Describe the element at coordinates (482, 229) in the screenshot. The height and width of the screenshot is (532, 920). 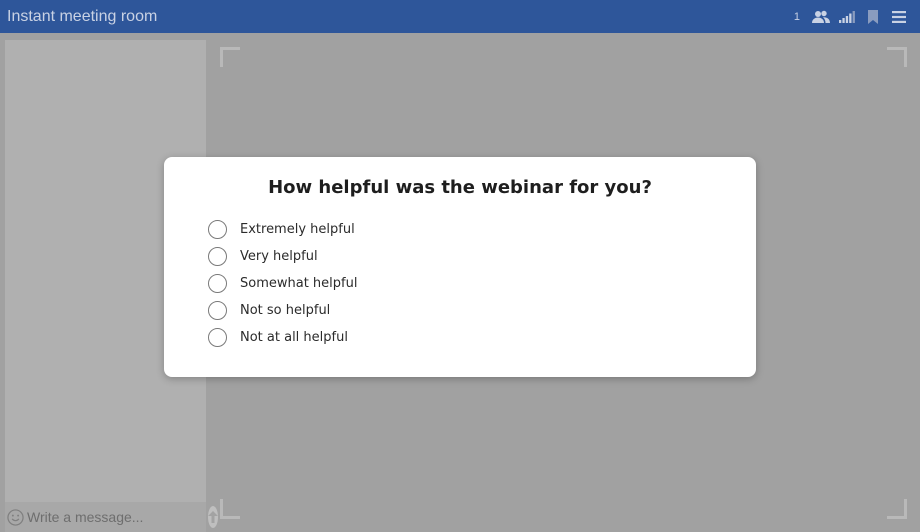
I see `poll-option: Extremely helpful` at that location.